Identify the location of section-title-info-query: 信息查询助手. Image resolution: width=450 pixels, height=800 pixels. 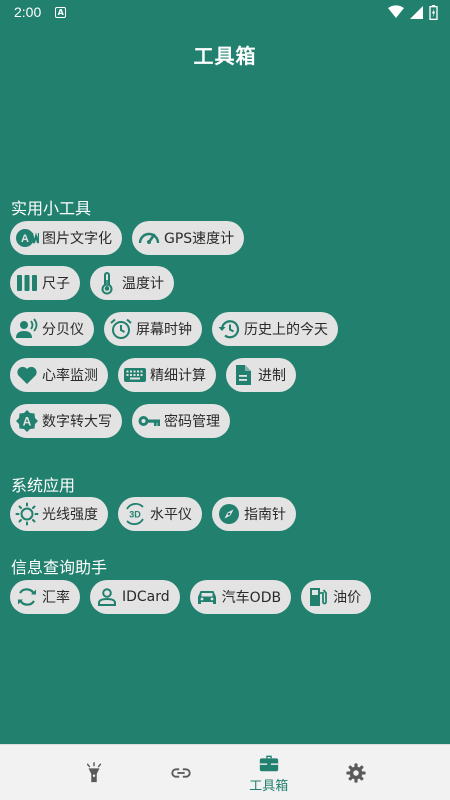
(59, 567).